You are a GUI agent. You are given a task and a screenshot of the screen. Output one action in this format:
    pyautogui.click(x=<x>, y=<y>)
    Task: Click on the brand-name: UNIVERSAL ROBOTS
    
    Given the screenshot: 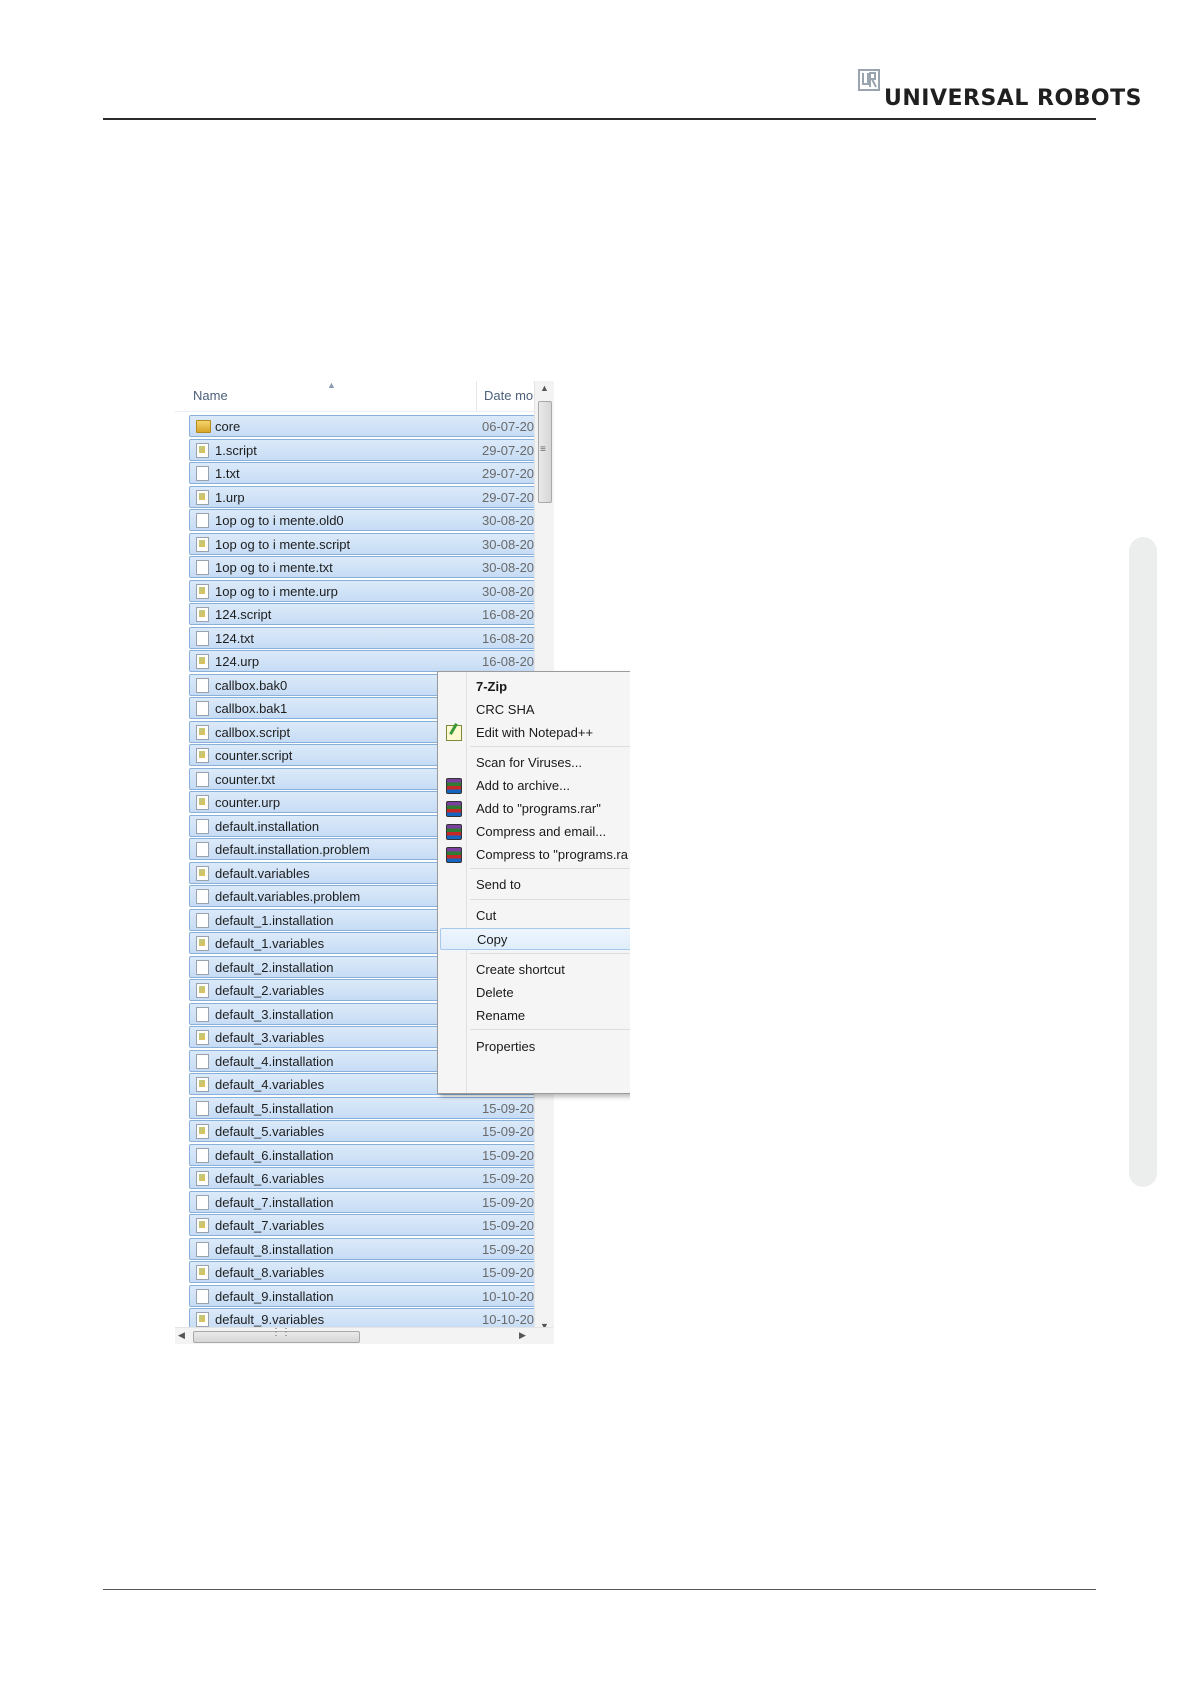 What is the action you would take?
    pyautogui.click(x=1013, y=98)
    